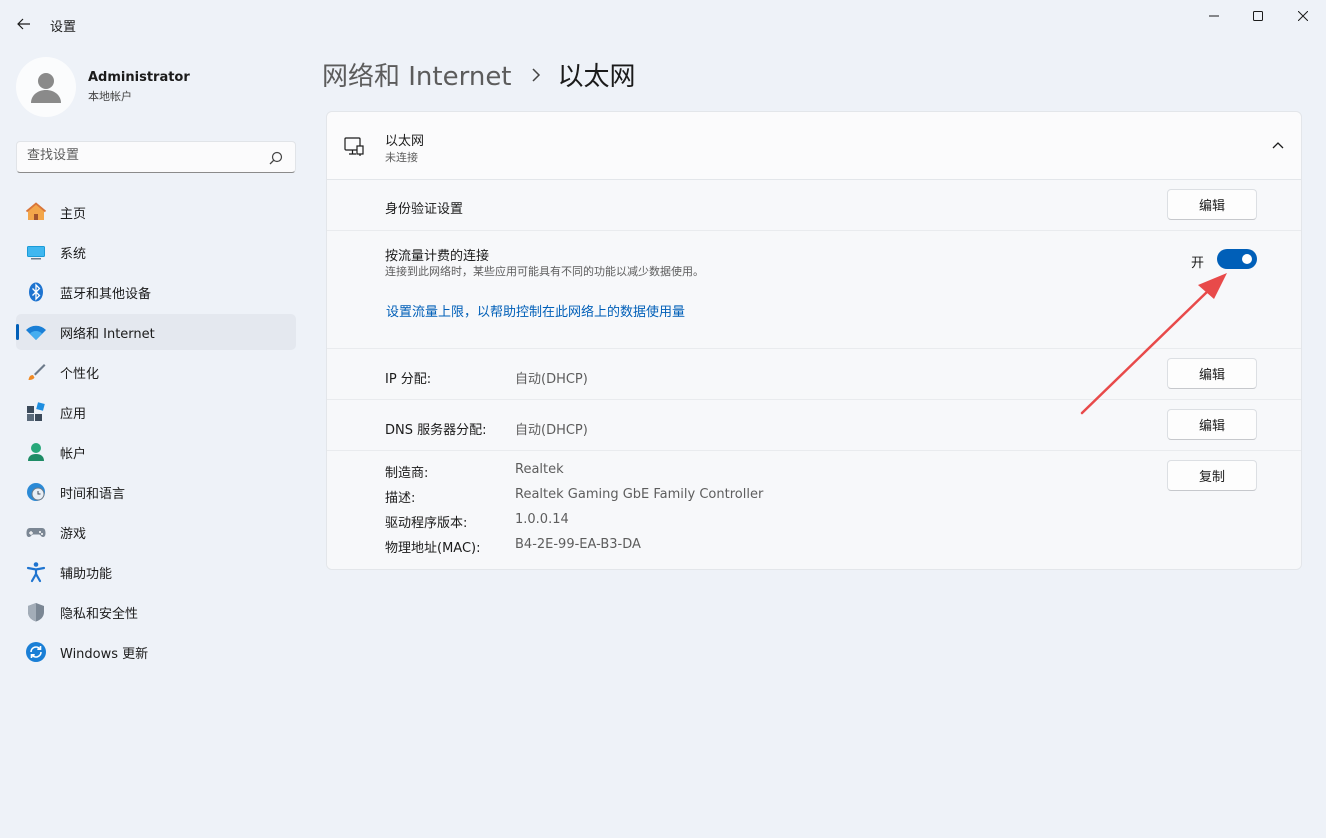 The width and height of the screenshot is (1326, 838). Describe the element at coordinates (73, 254) in the screenshot. I see `sidebar-item-label: 系统` at that location.